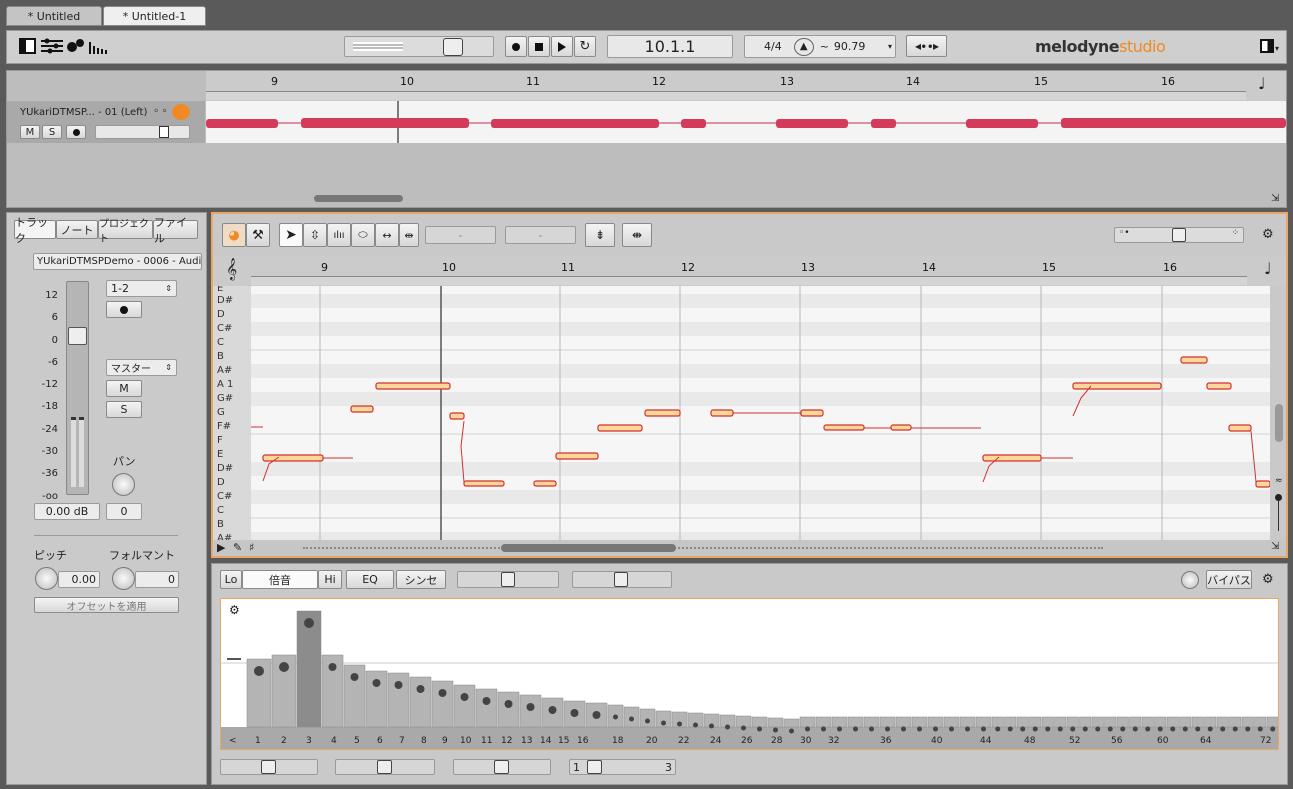 The height and width of the screenshot is (789, 1293). I want to click on formant-tool-button: ⬭, so click(363, 235).